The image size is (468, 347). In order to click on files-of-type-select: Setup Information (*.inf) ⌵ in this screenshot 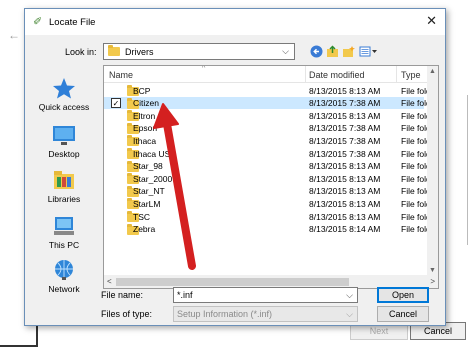, I will do `click(265, 314)`.